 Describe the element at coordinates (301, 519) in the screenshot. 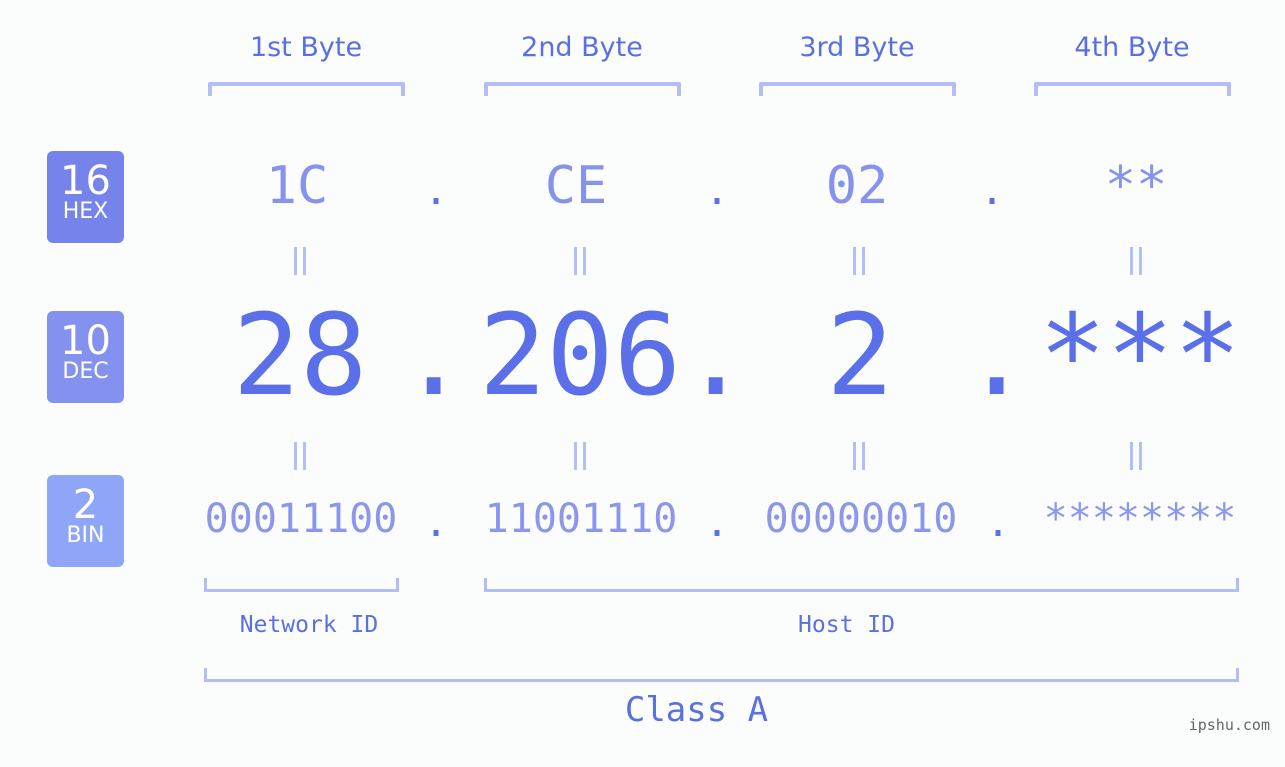

I see `bin-byte-1: 00011100` at that location.